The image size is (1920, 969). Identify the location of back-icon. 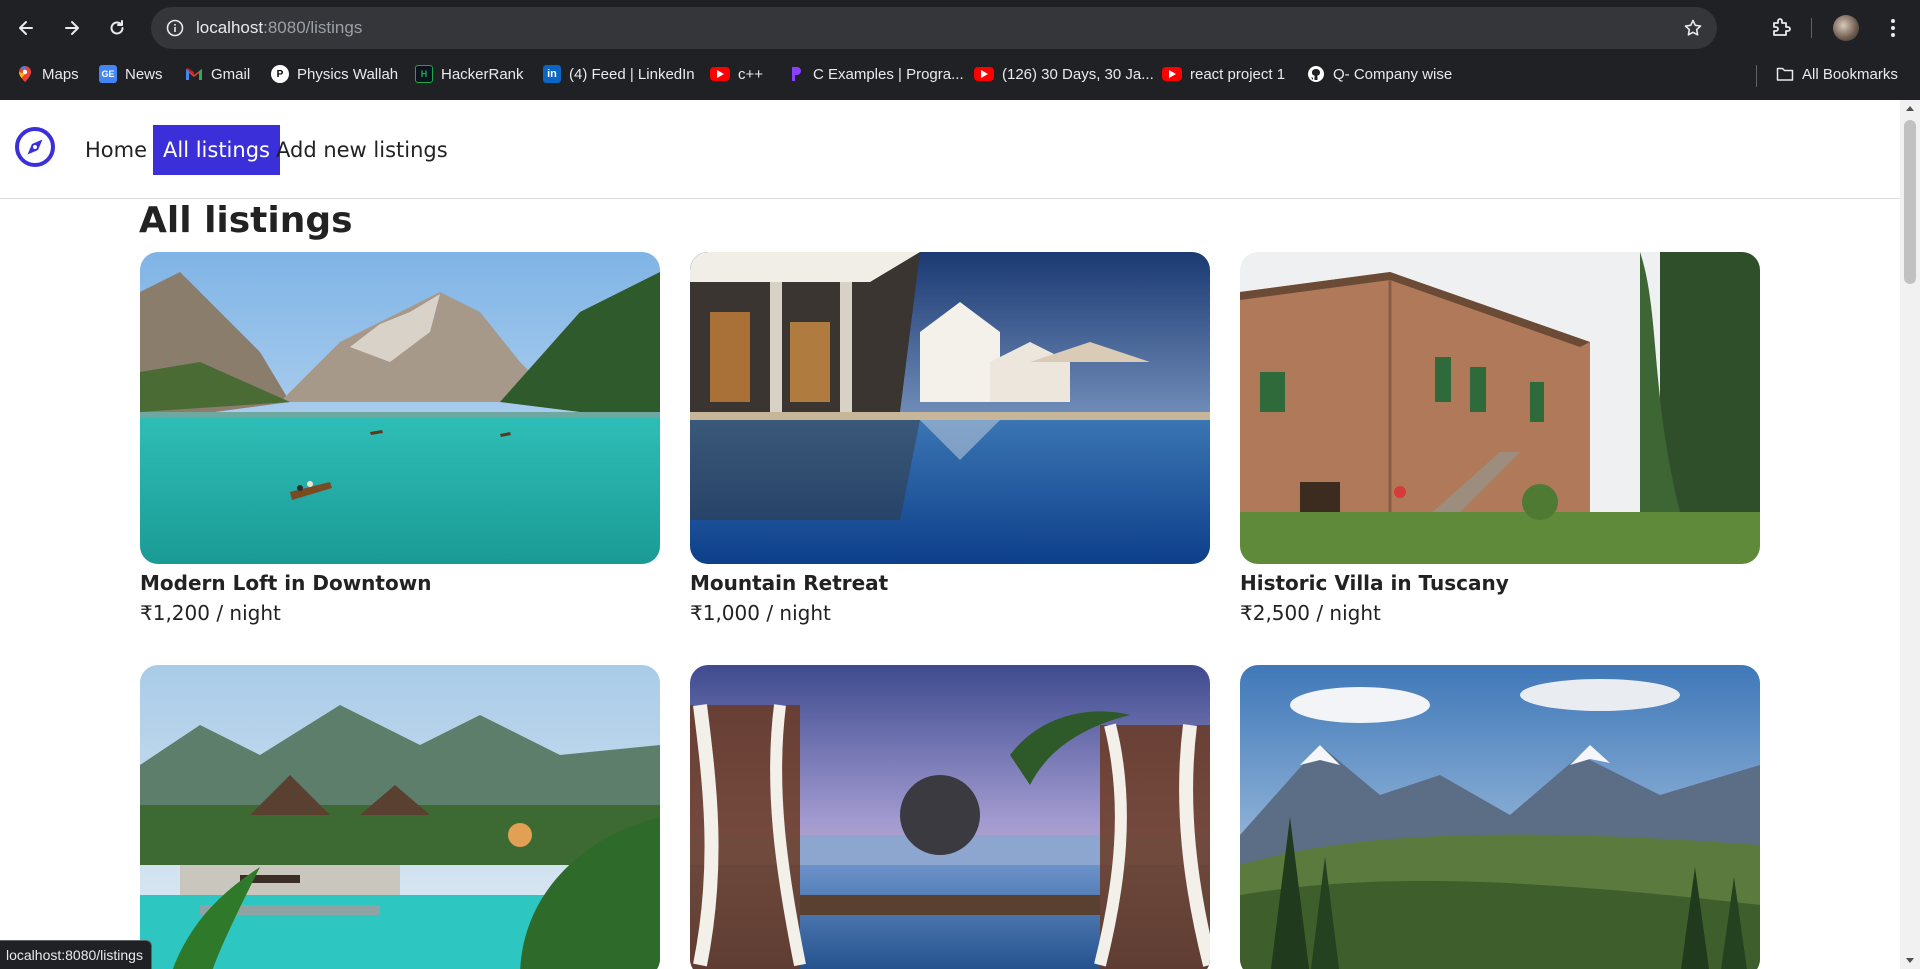
(26, 28).